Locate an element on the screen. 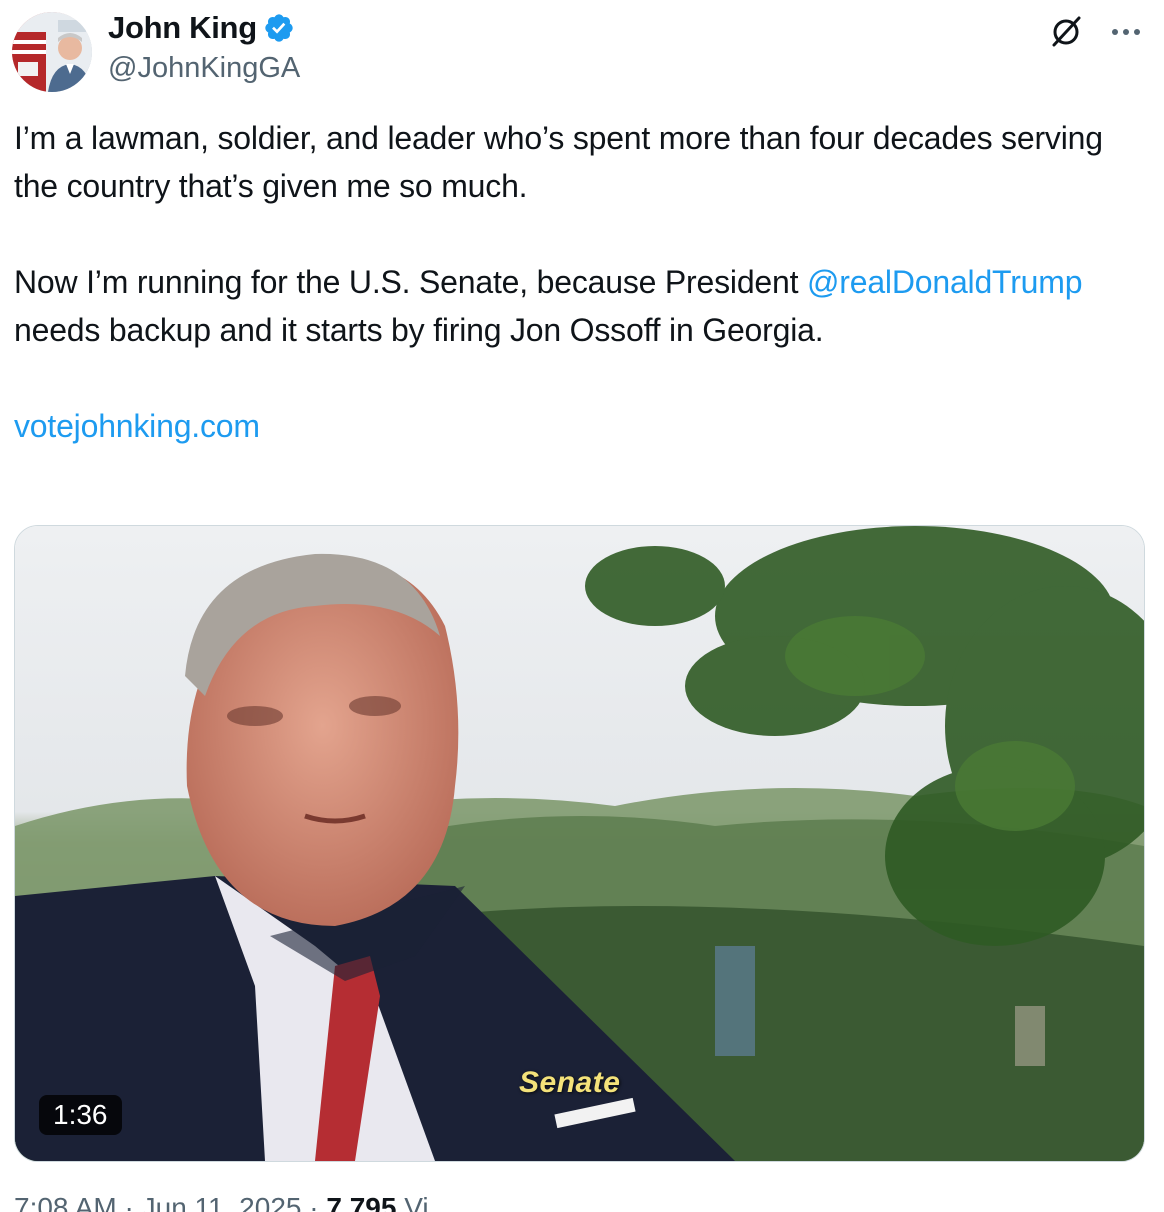 The image size is (1164, 1212). more-options-icon is located at coordinates (1126, 32).